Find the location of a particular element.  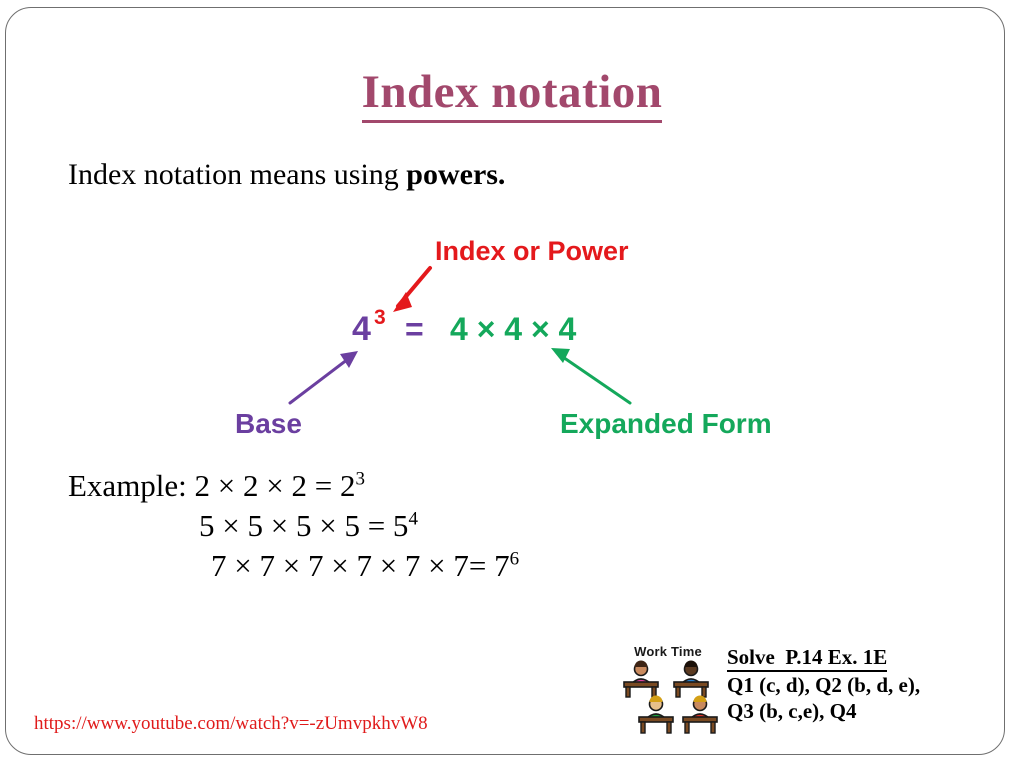

homework-line: Q1 (c, d), Q2 (b, d, e), is located at coordinates (824, 685).